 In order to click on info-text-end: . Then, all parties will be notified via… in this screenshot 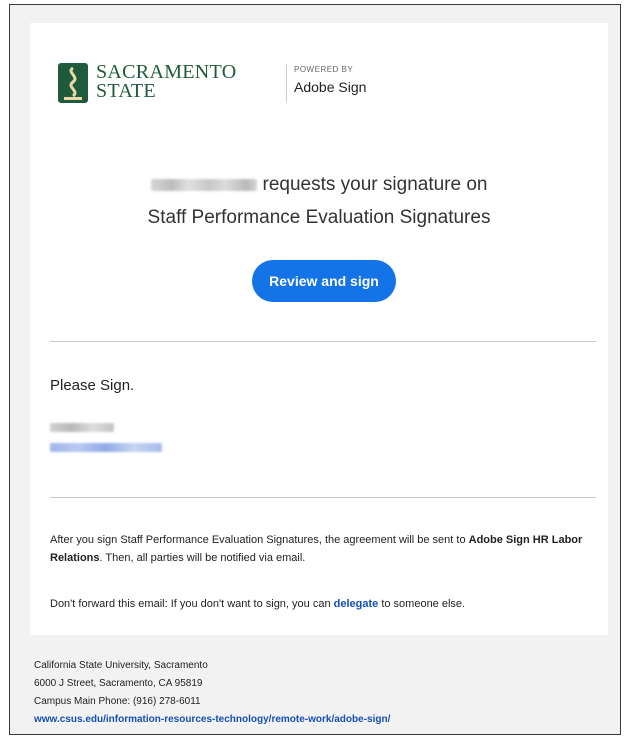, I will do `click(202, 558)`.